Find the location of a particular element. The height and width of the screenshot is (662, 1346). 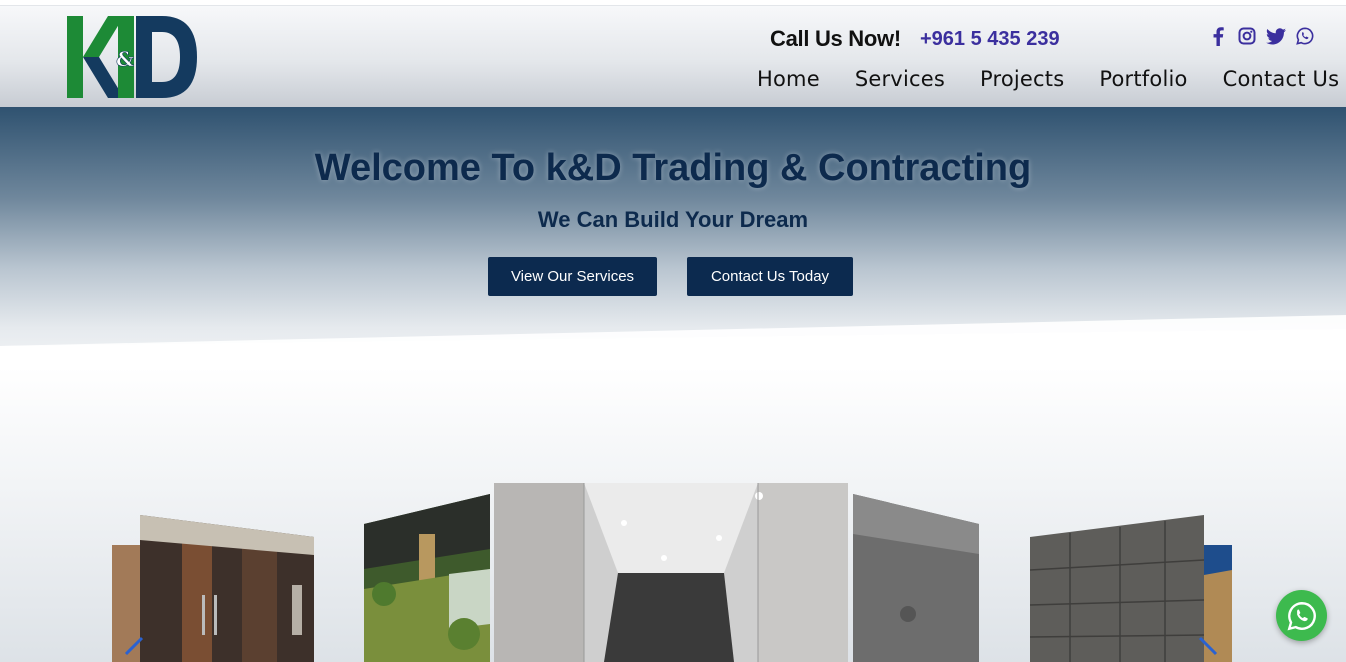

instagram-icon is located at coordinates (1247, 36).